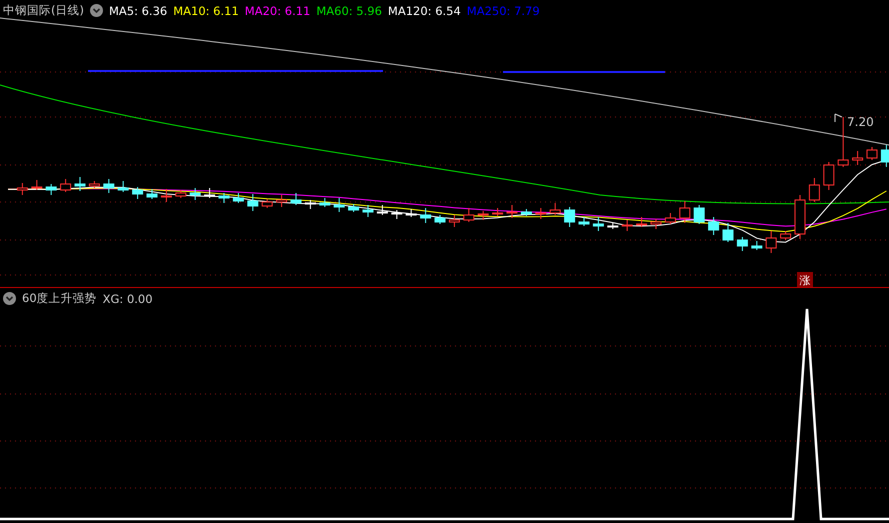 The height and width of the screenshot is (523, 889). What do you see at coordinates (860, 122) in the screenshot?
I see `high-price-label: 7.20` at bounding box center [860, 122].